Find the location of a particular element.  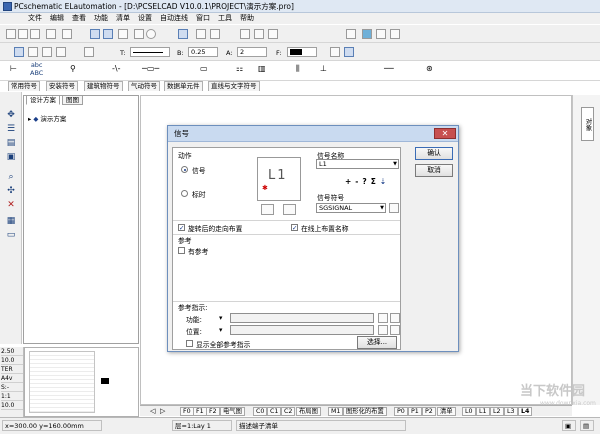

expand-icon: ▸ is located at coordinates (29, 119).